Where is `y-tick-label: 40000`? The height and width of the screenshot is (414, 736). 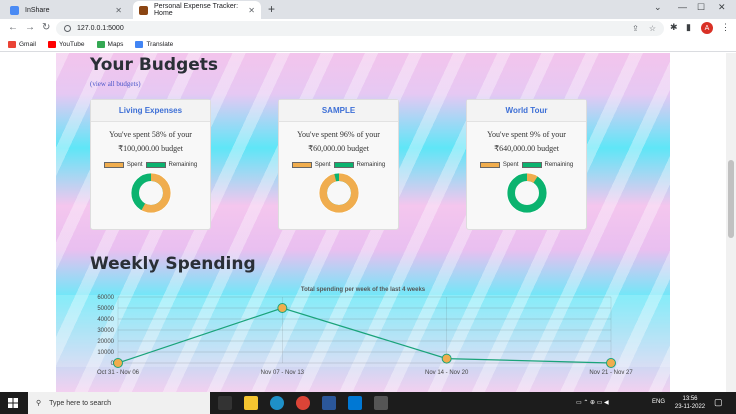 y-tick-label: 40000 is located at coordinates (105, 320).